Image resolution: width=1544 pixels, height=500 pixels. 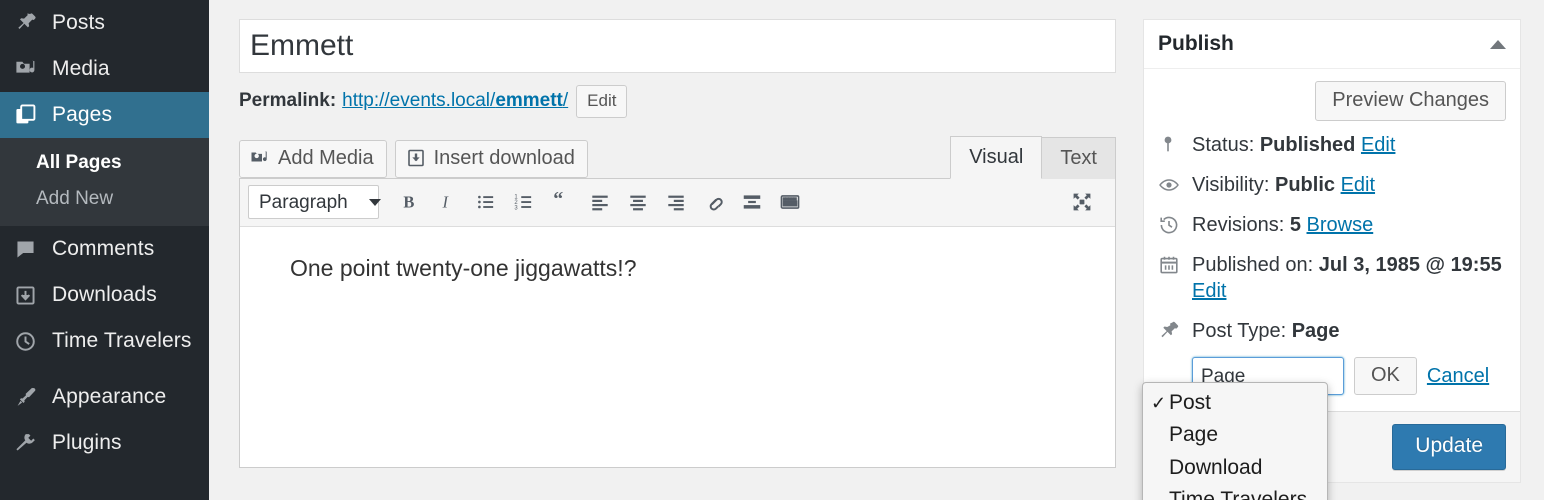 I want to click on tab-visual: Visual, so click(x=996, y=157).